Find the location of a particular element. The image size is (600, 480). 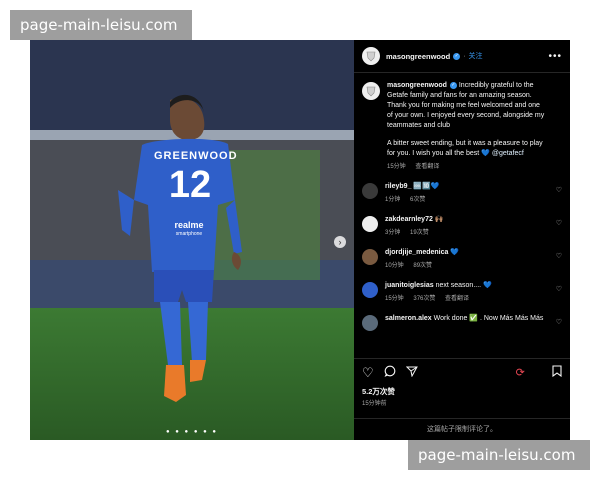

comment-username: djordjije_medenica is located at coordinates (416, 252).